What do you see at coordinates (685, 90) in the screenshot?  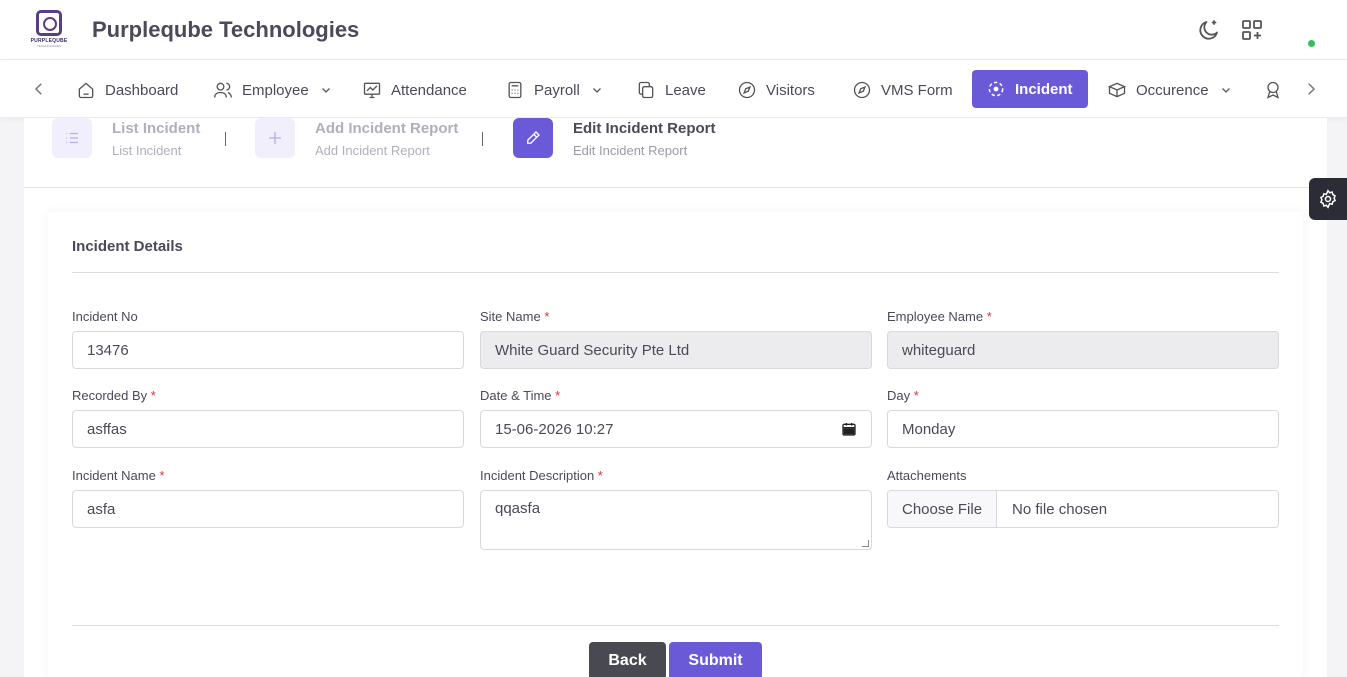 I see `nav-label: Leave` at bounding box center [685, 90].